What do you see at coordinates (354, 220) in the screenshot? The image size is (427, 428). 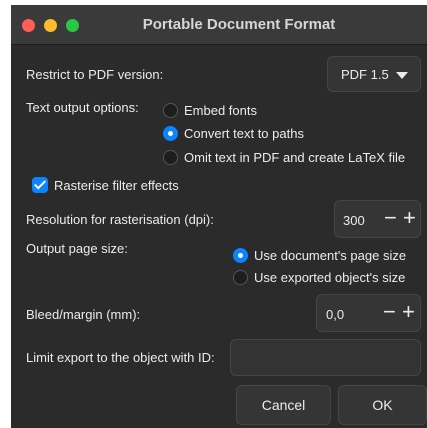 I see `resolution-value: 300` at bounding box center [354, 220].